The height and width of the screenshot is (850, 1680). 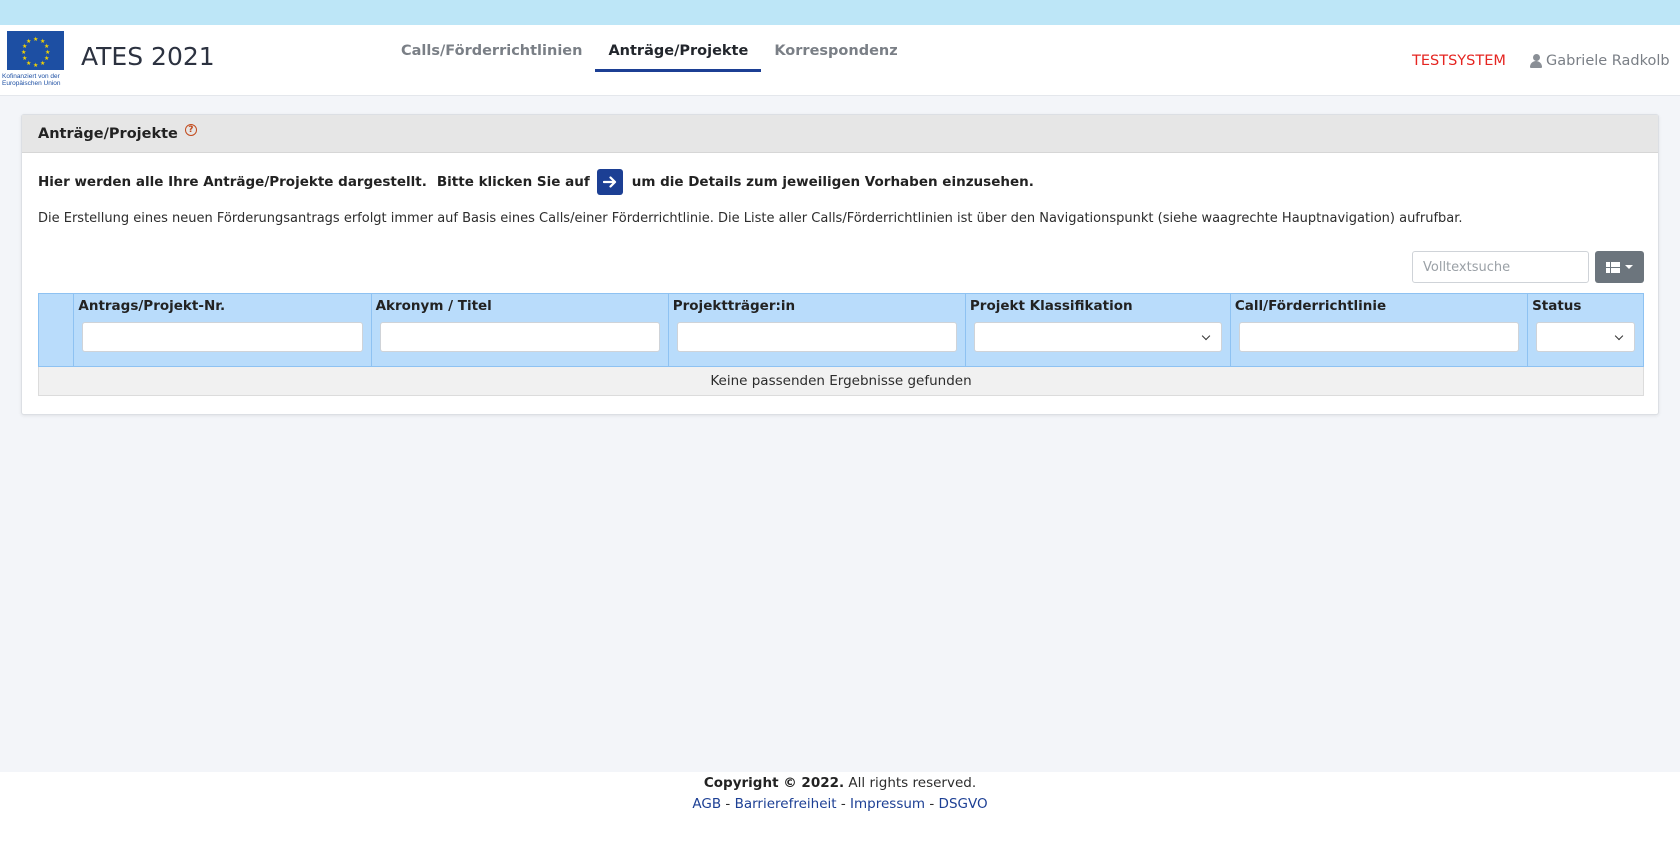 What do you see at coordinates (734, 306) in the screenshot?
I see `column-label: Projektträger:in` at bounding box center [734, 306].